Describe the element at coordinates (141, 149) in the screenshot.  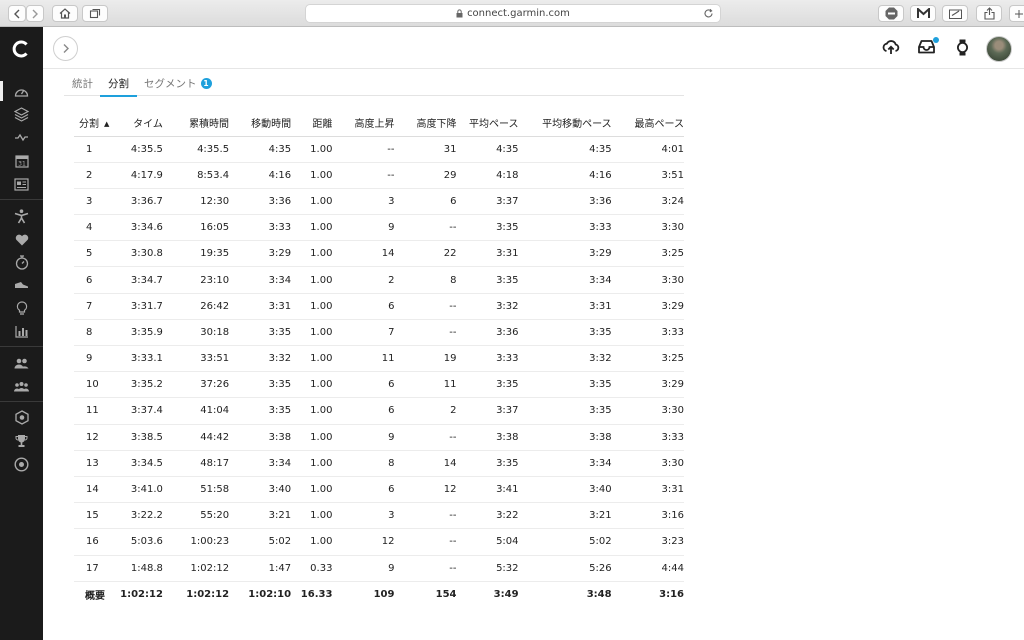
I see `table-cell: 4:35.5` at that location.